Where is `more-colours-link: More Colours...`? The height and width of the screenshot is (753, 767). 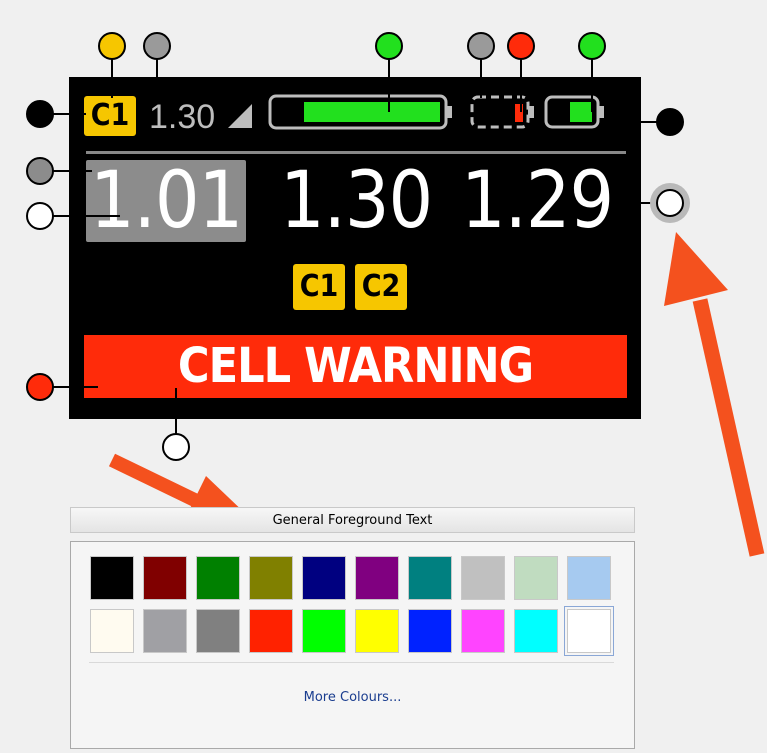 more-colours-link: More Colours... is located at coordinates (352, 697).